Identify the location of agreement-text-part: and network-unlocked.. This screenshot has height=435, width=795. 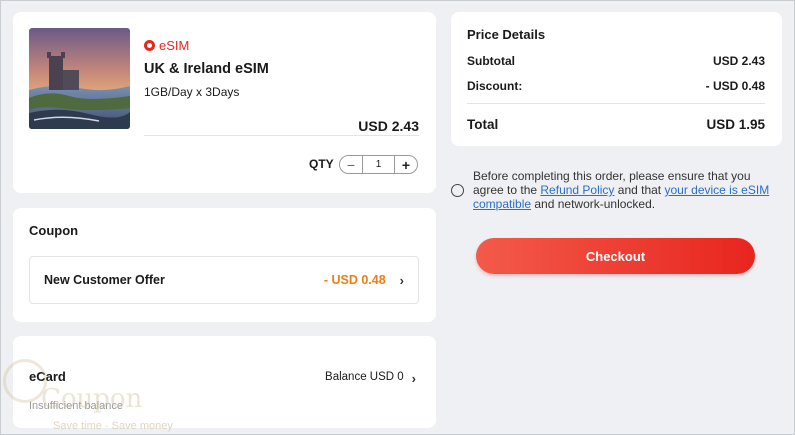
(593, 204).